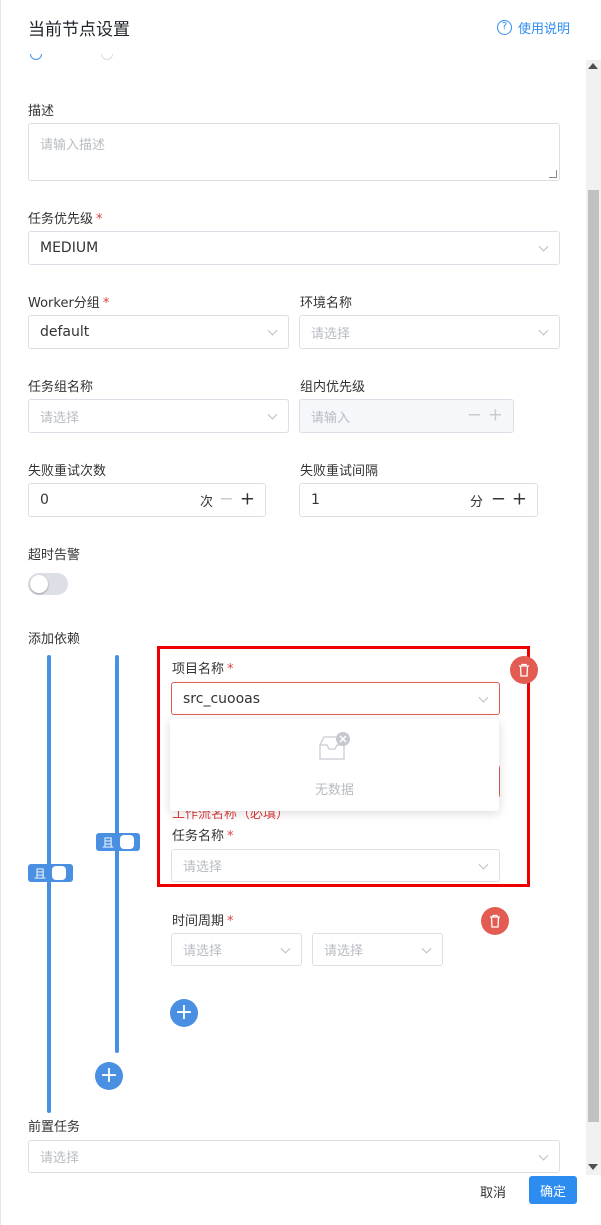  What do you see at coordinates (553, 174) in the screenshot?
I see `resize-handle` at bounding box center [553, 174].